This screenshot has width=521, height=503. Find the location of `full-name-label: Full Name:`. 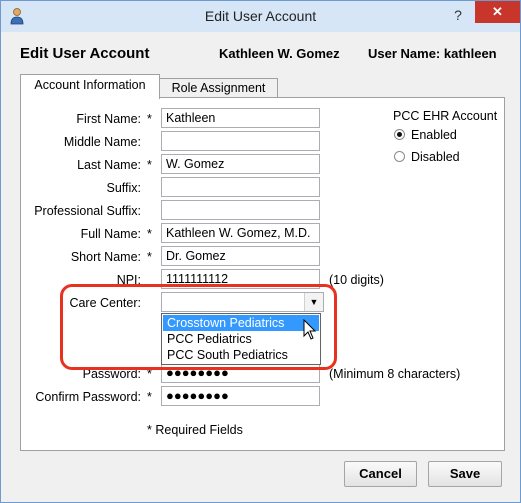

full-name-label: Full Name: is located at coordinates (110, 234).